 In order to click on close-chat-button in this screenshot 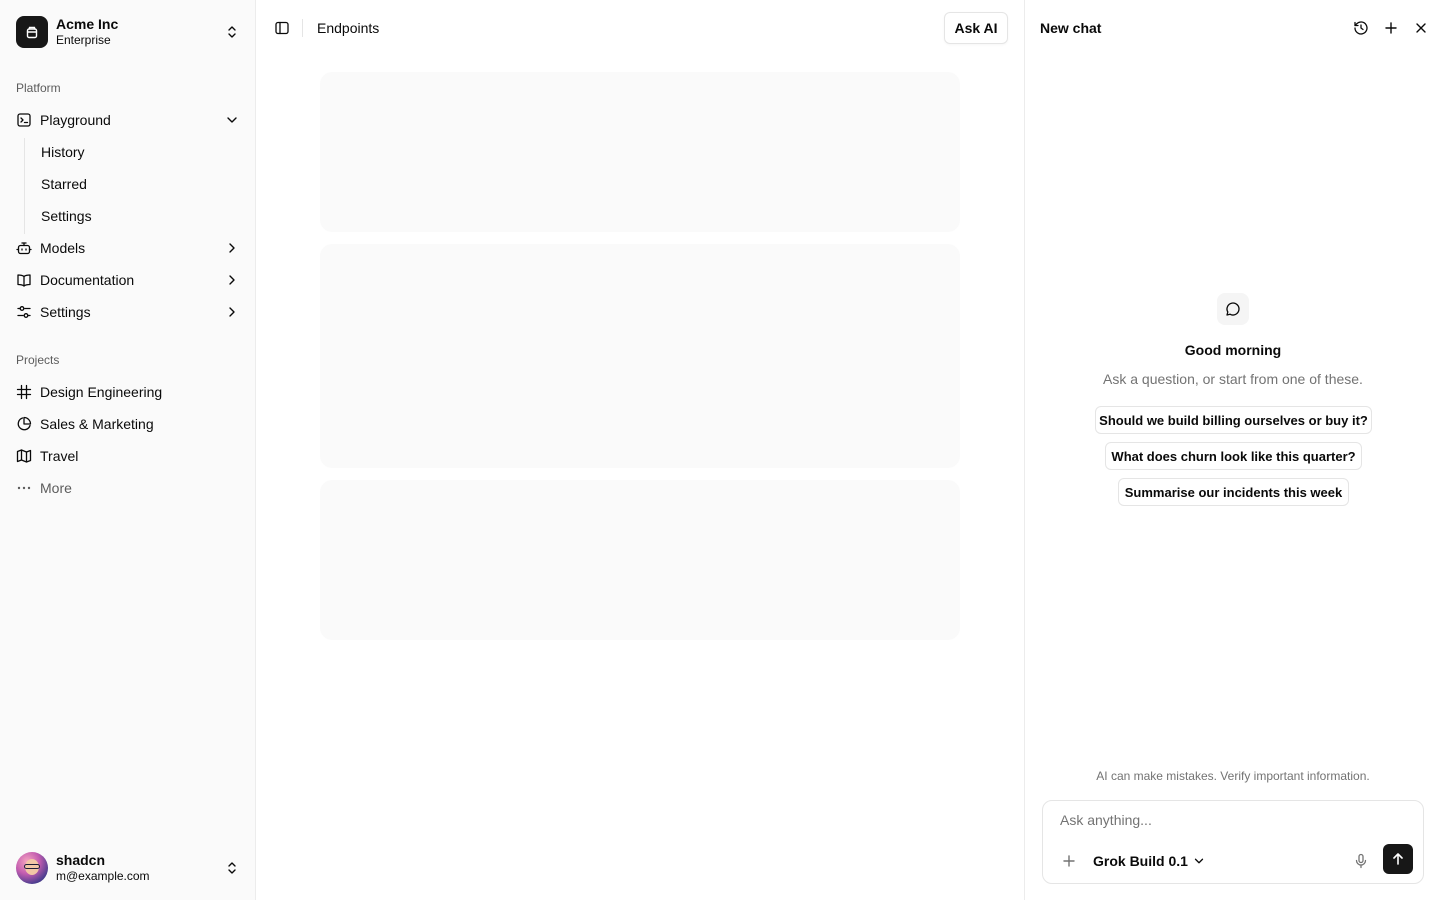, I will do `click(1421, 28)`.